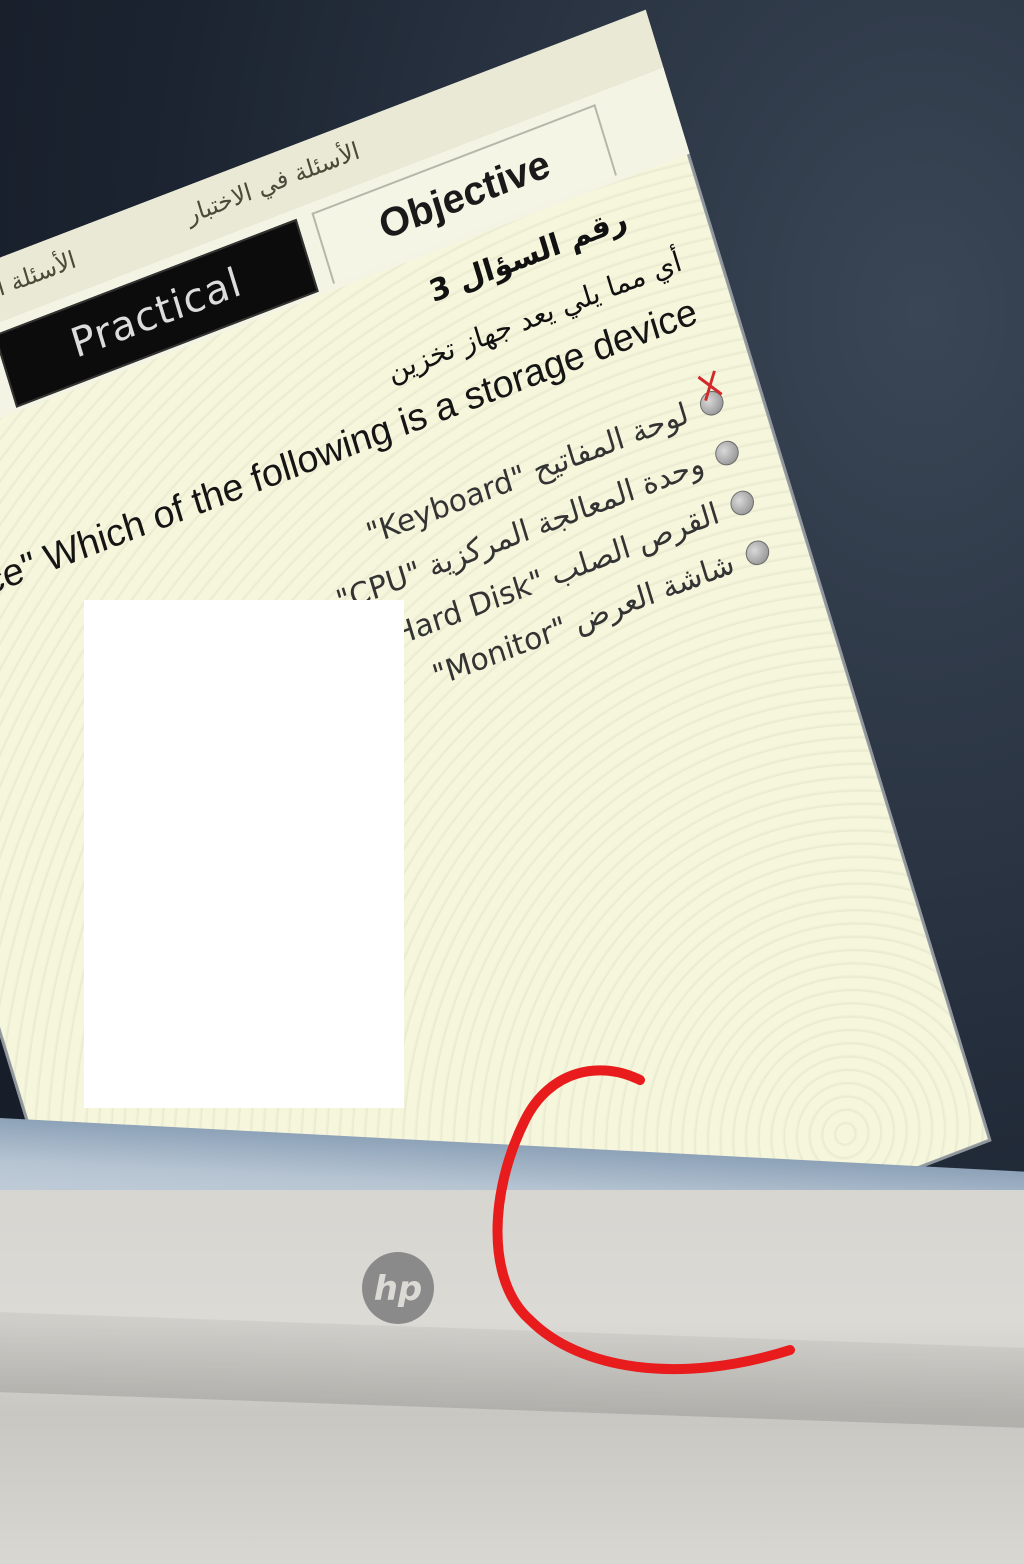  I want to click on redaction-block, so click(244, 854).